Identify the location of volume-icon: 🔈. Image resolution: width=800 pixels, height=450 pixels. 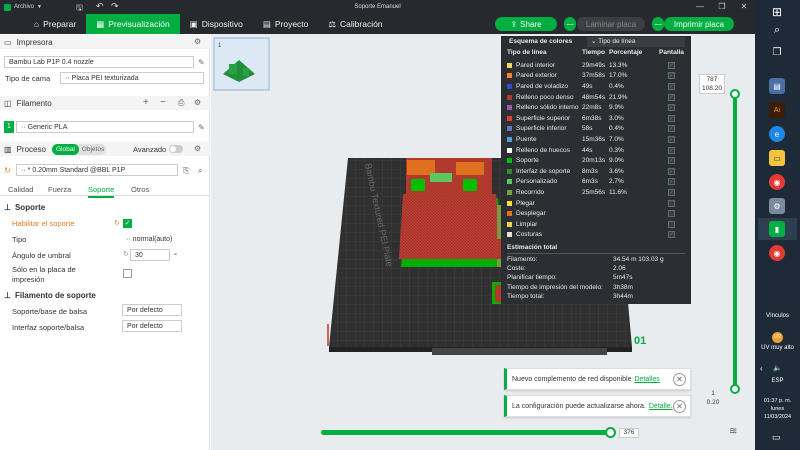
(777, 368).